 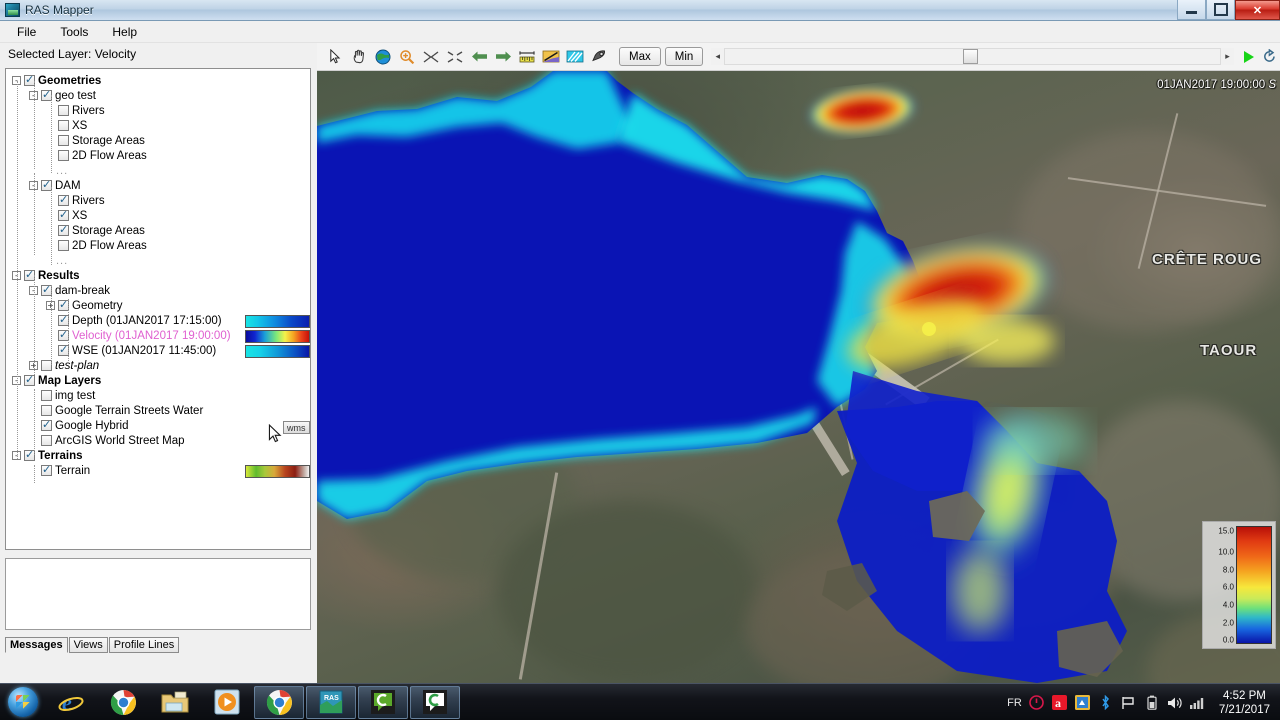 I want to click on tree-guide-line, so click(x=17, y=270).